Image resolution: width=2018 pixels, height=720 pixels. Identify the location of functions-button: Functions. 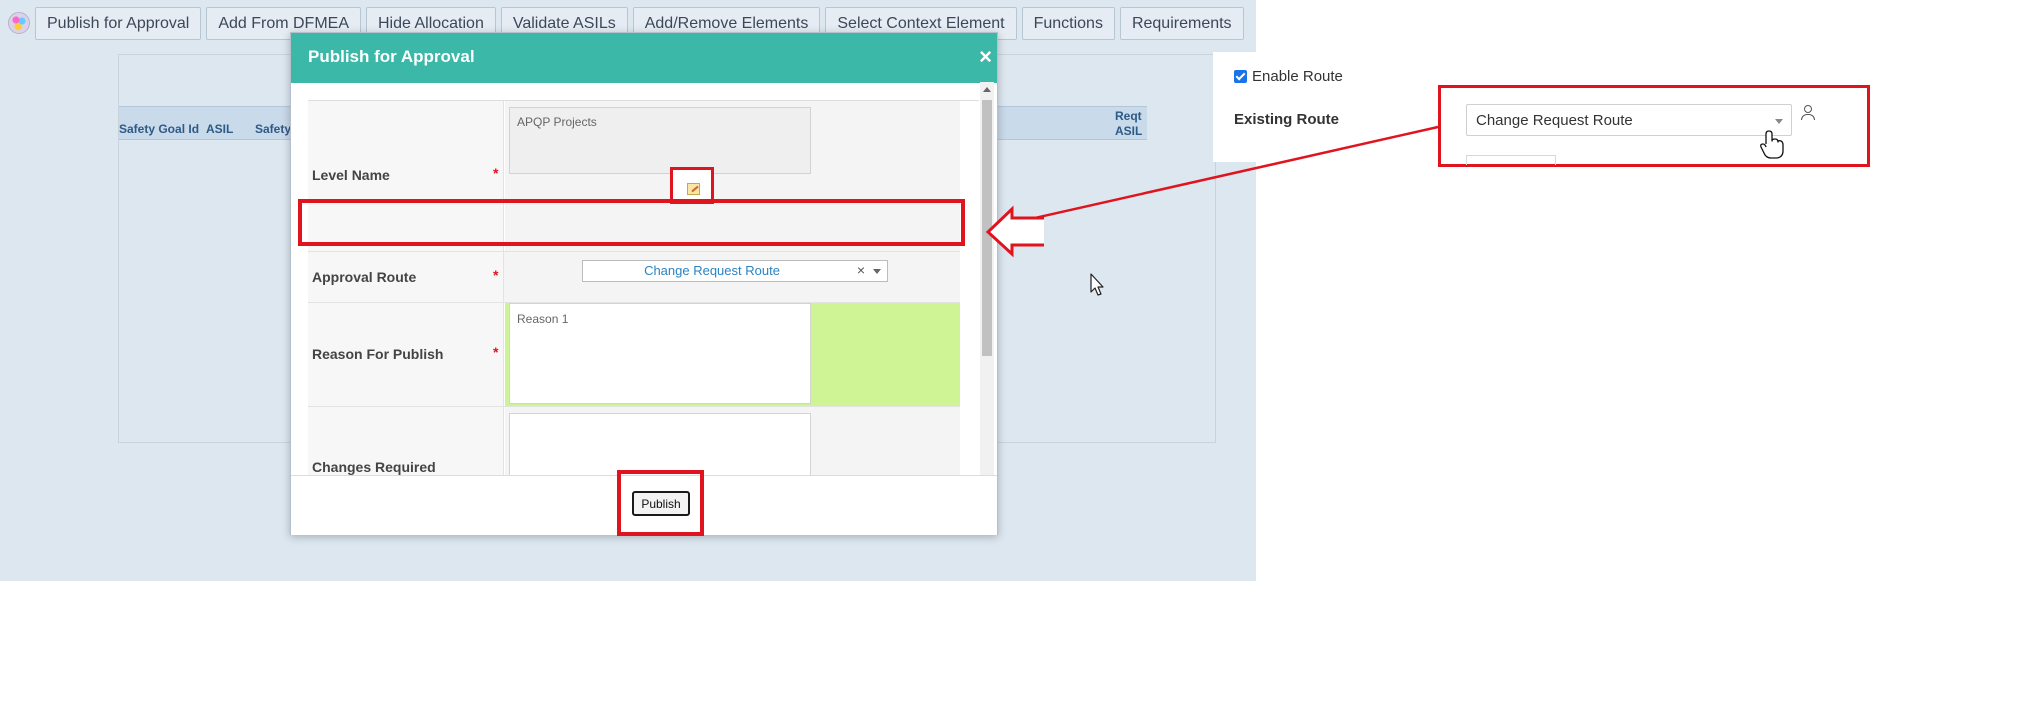
(1068, 23).